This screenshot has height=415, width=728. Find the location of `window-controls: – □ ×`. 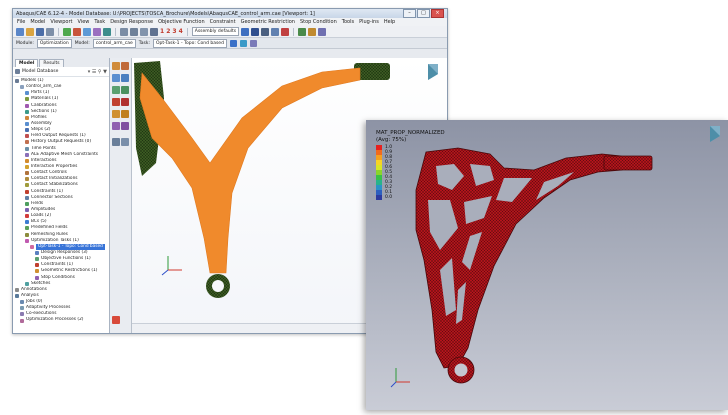

window-controls: – □ × is located at coordinates (423, 13).